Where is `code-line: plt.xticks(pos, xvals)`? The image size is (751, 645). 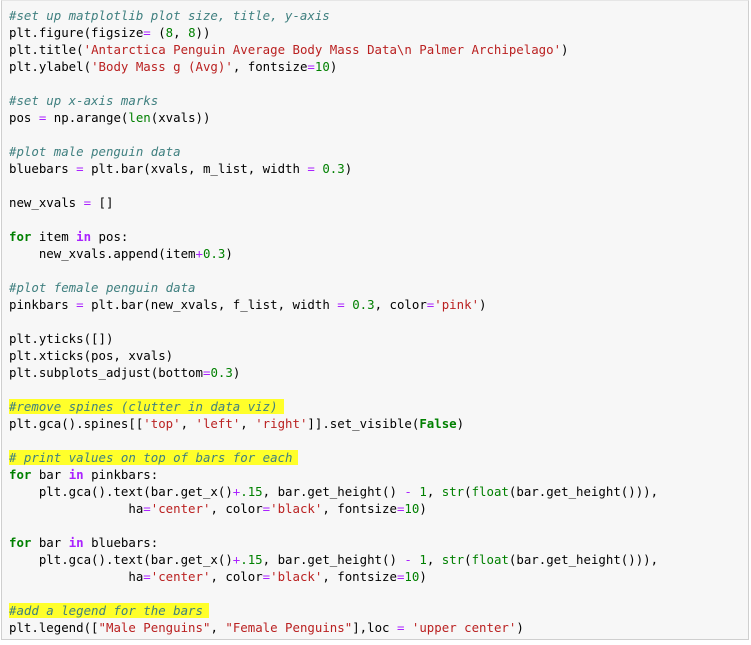 code-line: plt.xticks(pos, xvals) is located at coordinates (333, 355).